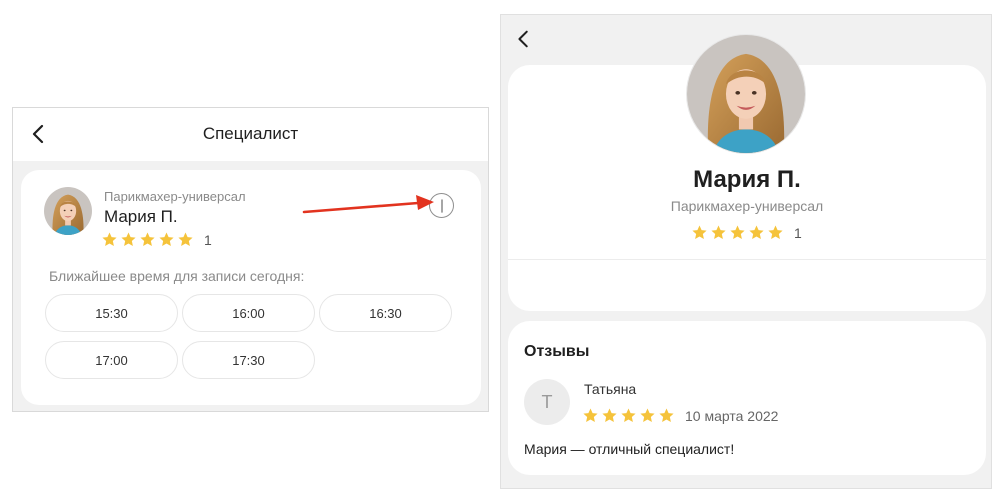 The image size is (1000, 503). I want to click on time-slot: 16:30, so click(385, 313).